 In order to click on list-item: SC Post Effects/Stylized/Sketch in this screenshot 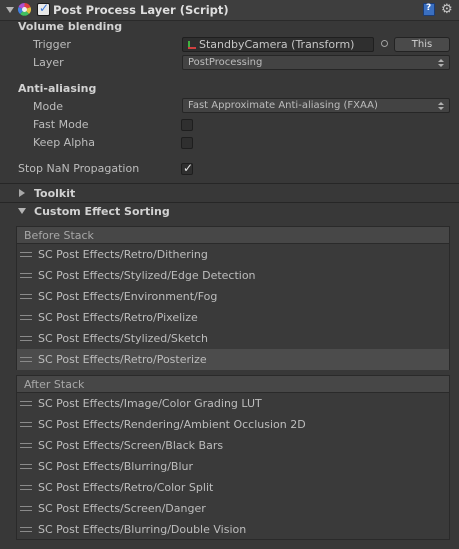, I will do `click(233, 338)`.